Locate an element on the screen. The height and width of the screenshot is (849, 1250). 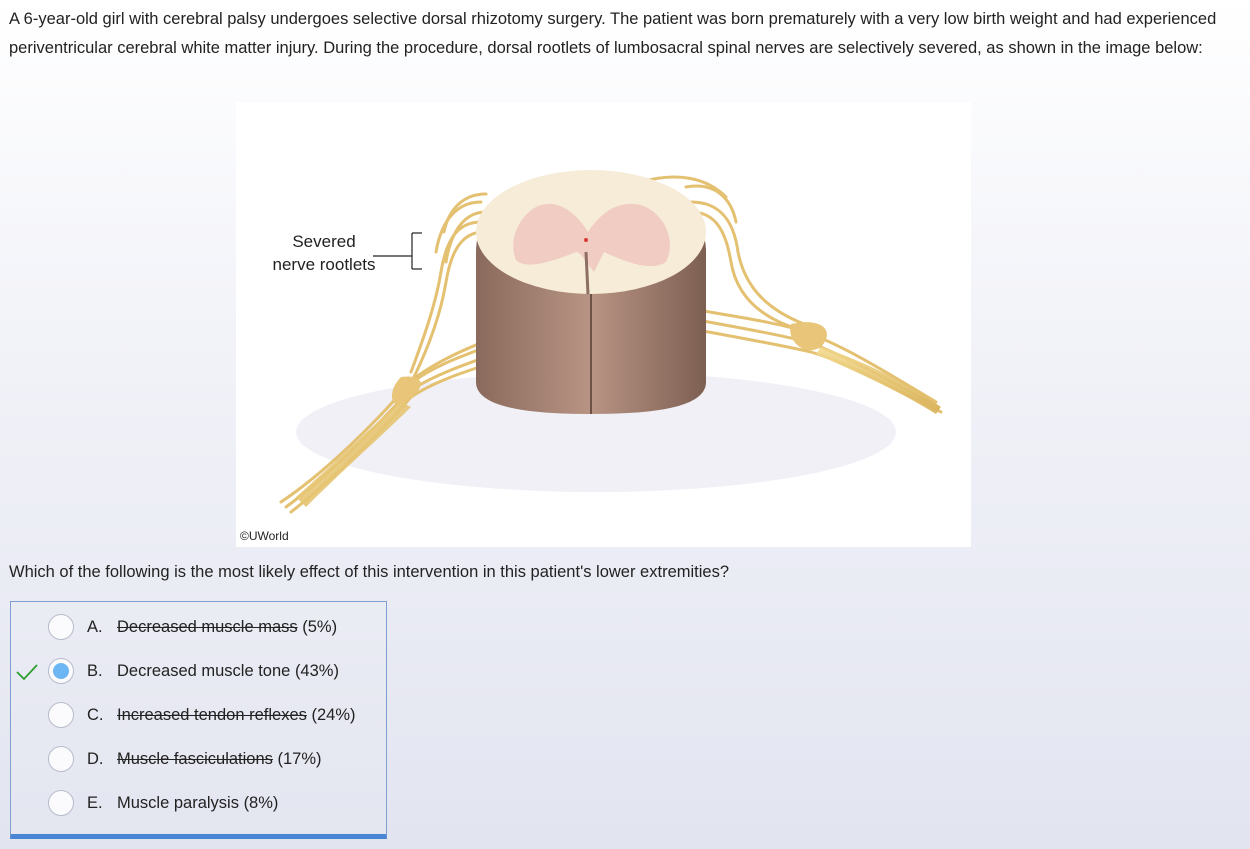
figure-label-line-1: Severed is located at coordinates (324, 241).